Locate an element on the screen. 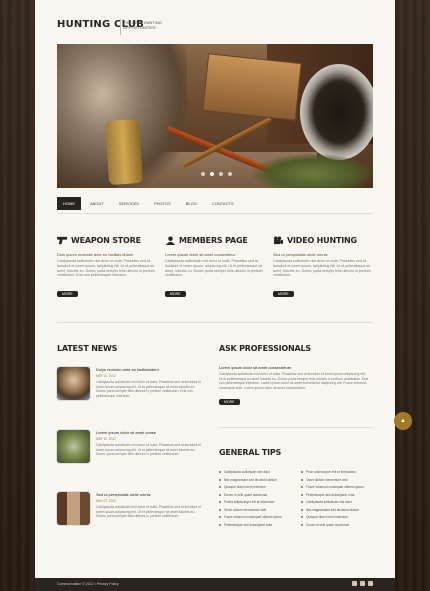 Image resolution: width=430 pixels, height=591 pixels. feature-subtitle: Lorem ipsum dolor sit amet consectetur is located at coordinates (200, 254).